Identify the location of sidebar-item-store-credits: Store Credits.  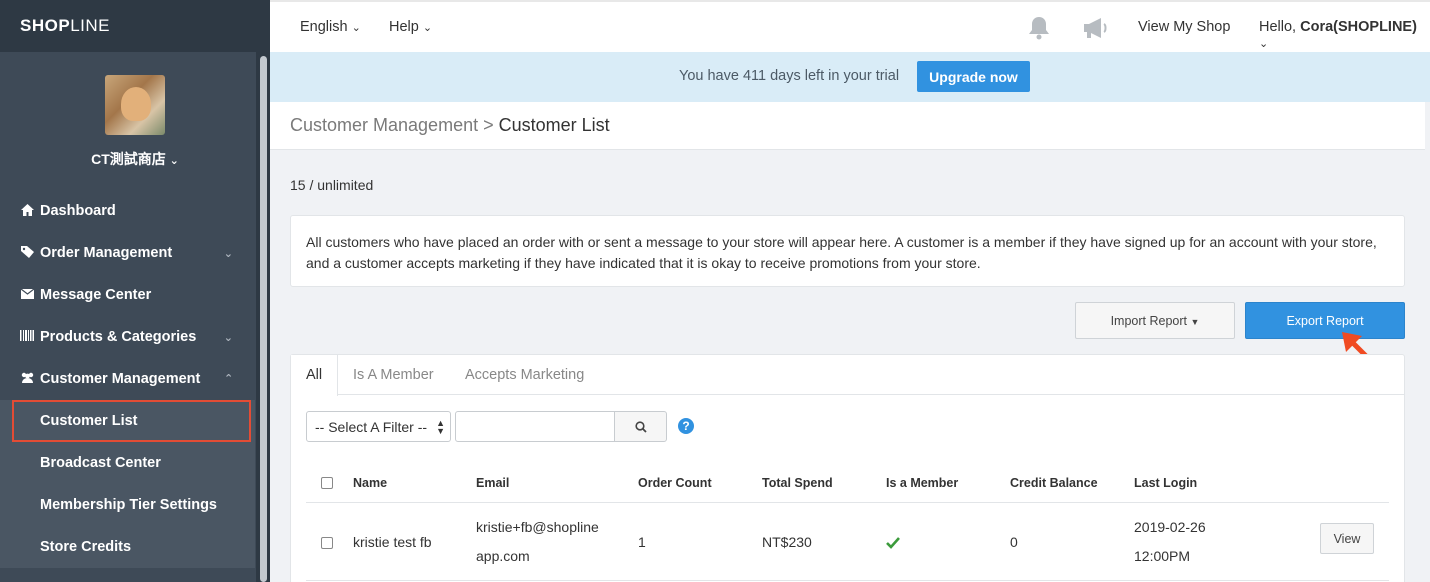
(127, 547).